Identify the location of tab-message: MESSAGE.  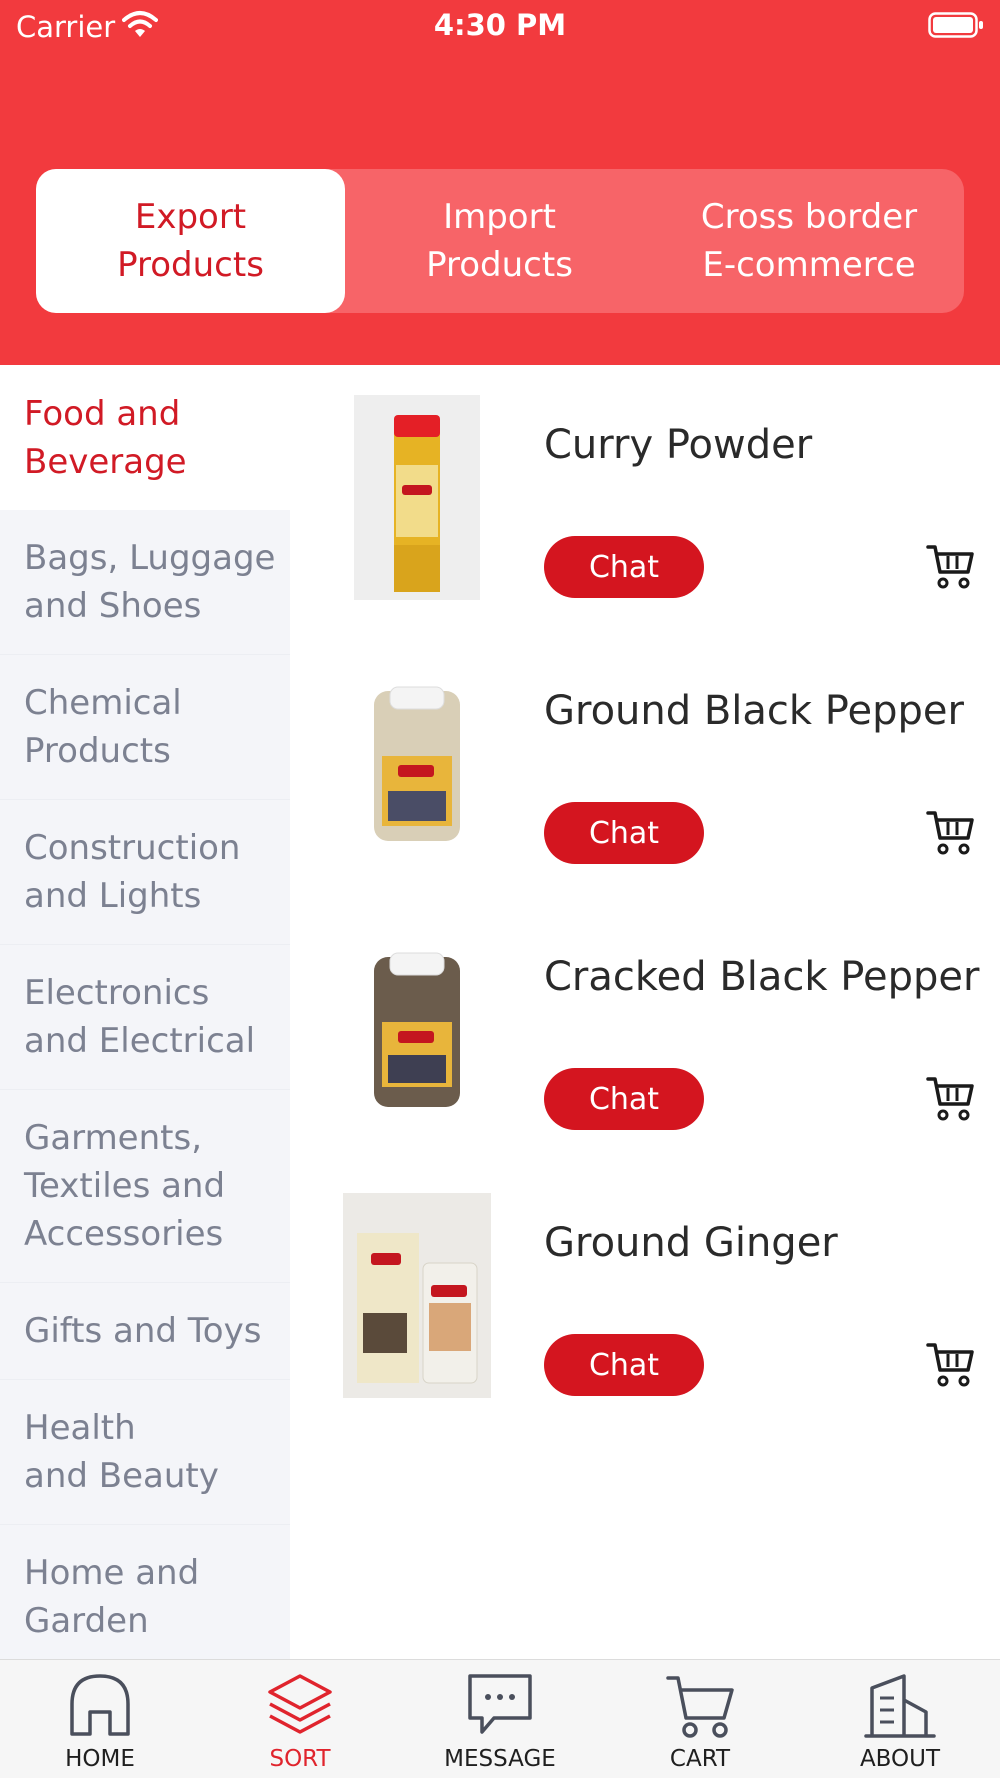
(500, 1719).